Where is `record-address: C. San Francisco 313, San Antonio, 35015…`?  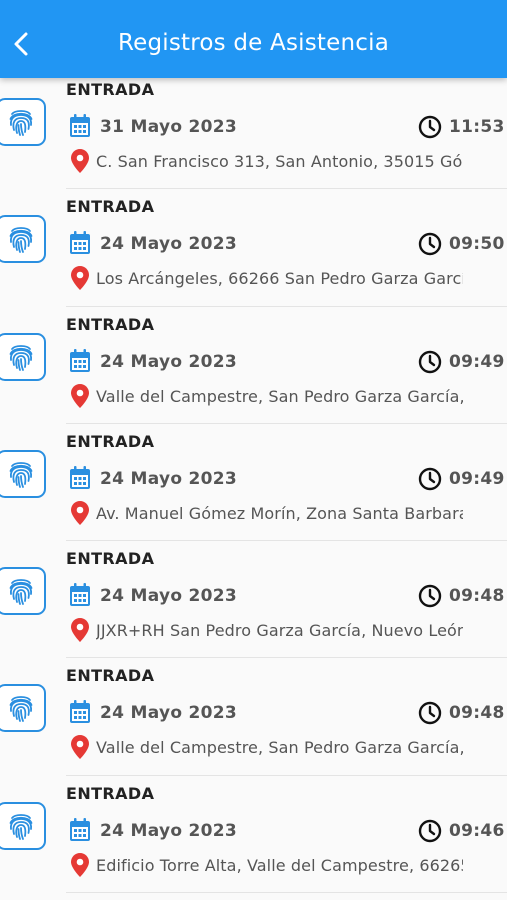 record-address: C. San Francisco 313, San Antonio, 35015… is located at coordinates (279, 161).